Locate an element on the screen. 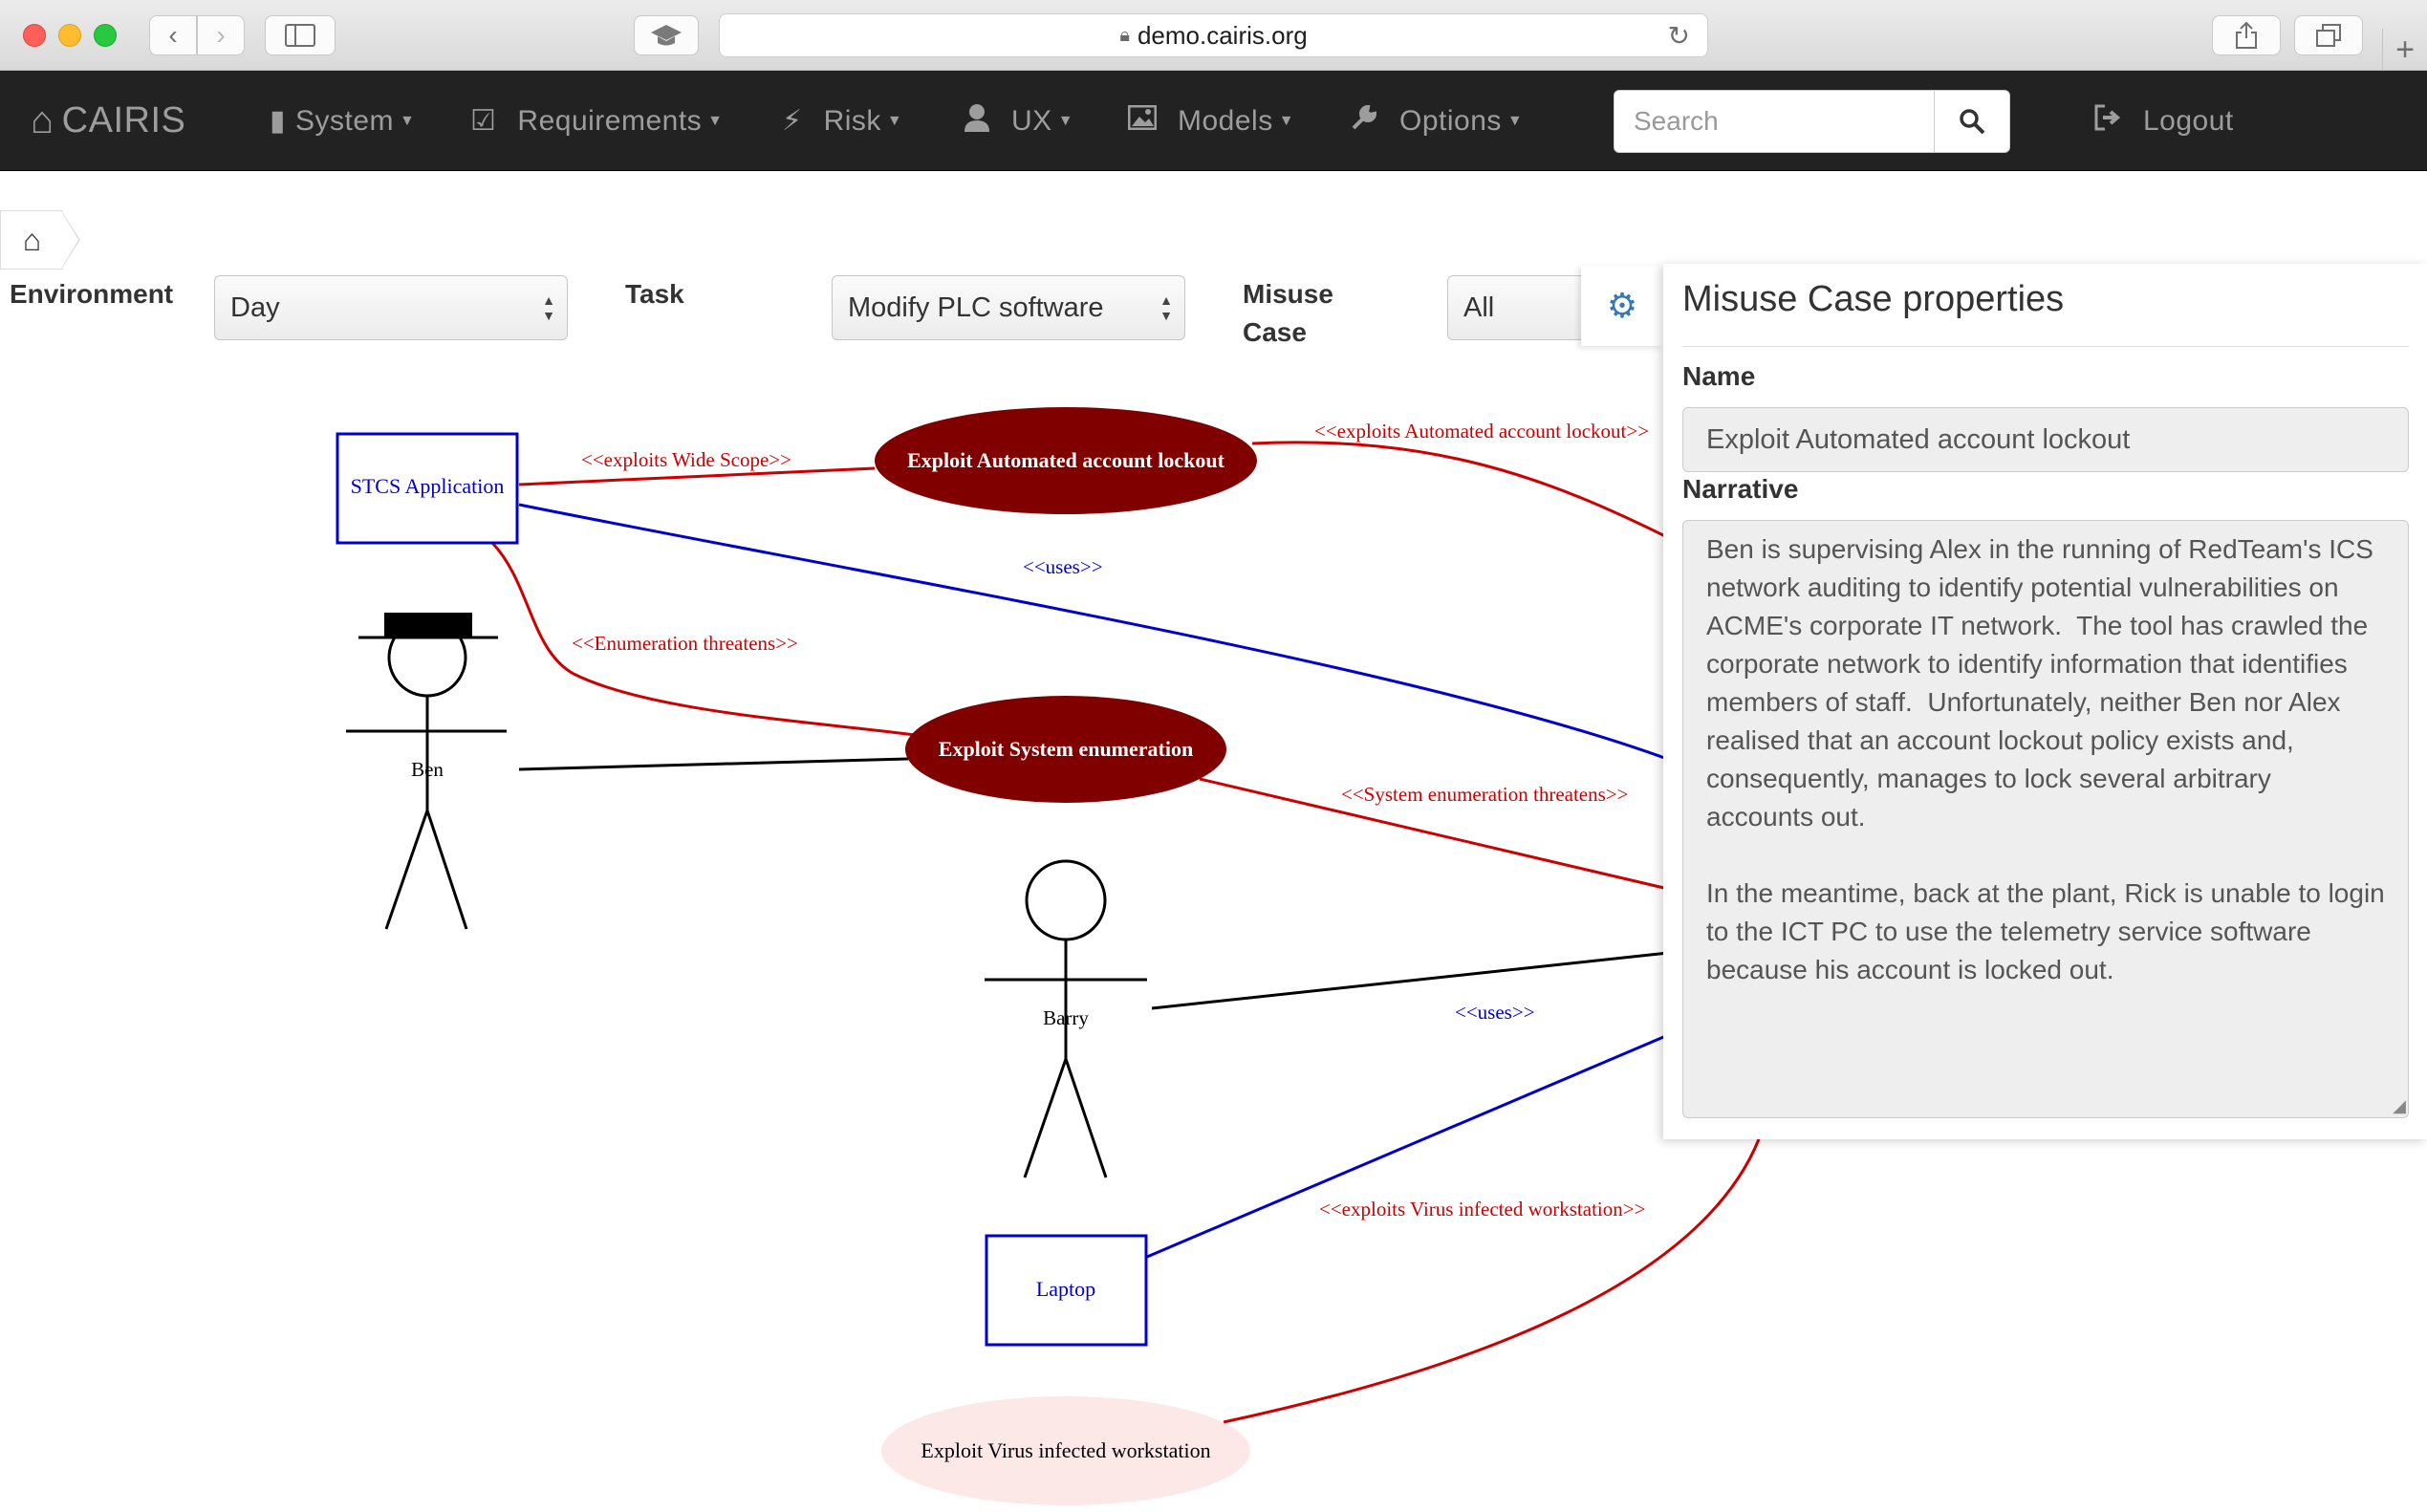 The image size is (2427, 1512). edge-lockout-offscreen is located at coordinates (1462, 492).